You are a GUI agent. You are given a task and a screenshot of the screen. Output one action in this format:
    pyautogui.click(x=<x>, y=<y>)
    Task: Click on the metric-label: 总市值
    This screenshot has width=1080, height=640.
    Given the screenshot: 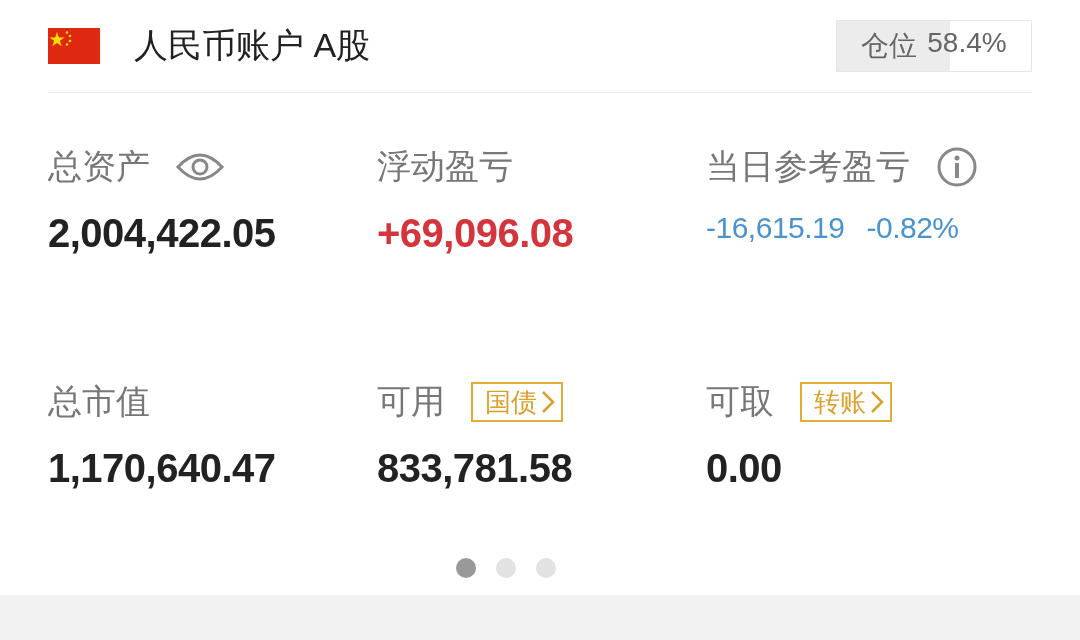 What is the action you would take?
    pyautogui.click(x=99, y=401)
    